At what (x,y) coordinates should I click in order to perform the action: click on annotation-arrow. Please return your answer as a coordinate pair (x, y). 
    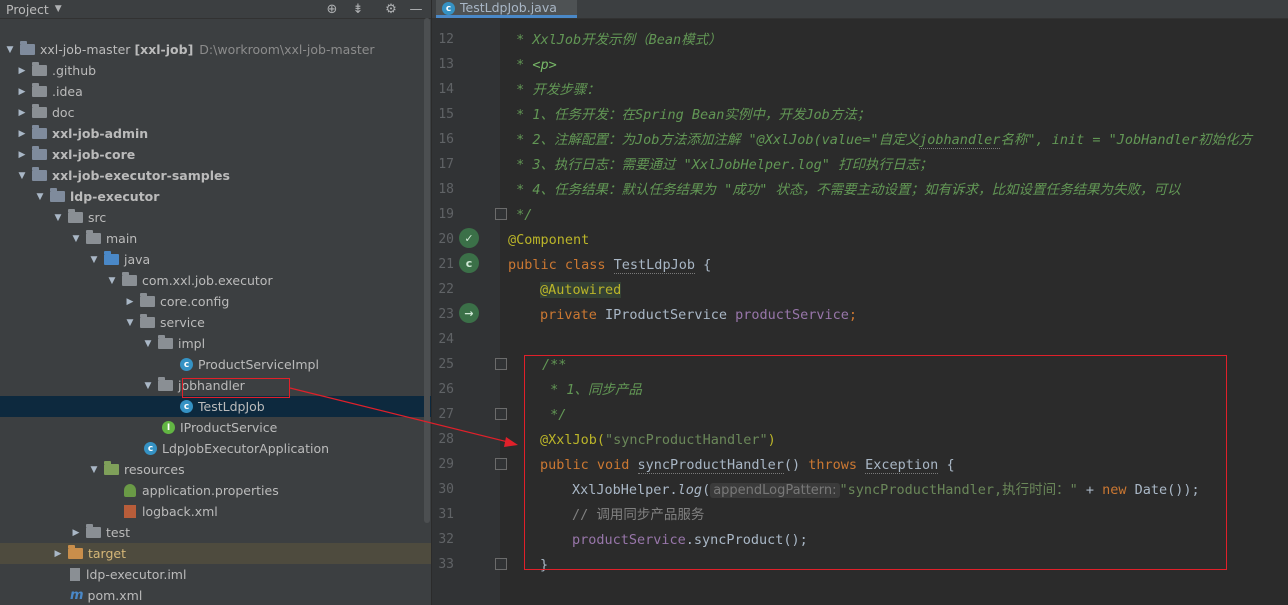
    Looking at the image, I should click on (403, 417).